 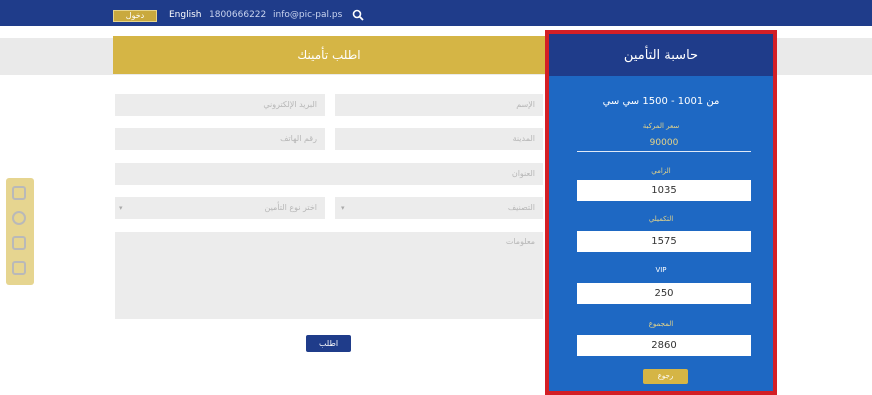 I want to click on notes-textarea: معلومات, so click(x=329, y=275).